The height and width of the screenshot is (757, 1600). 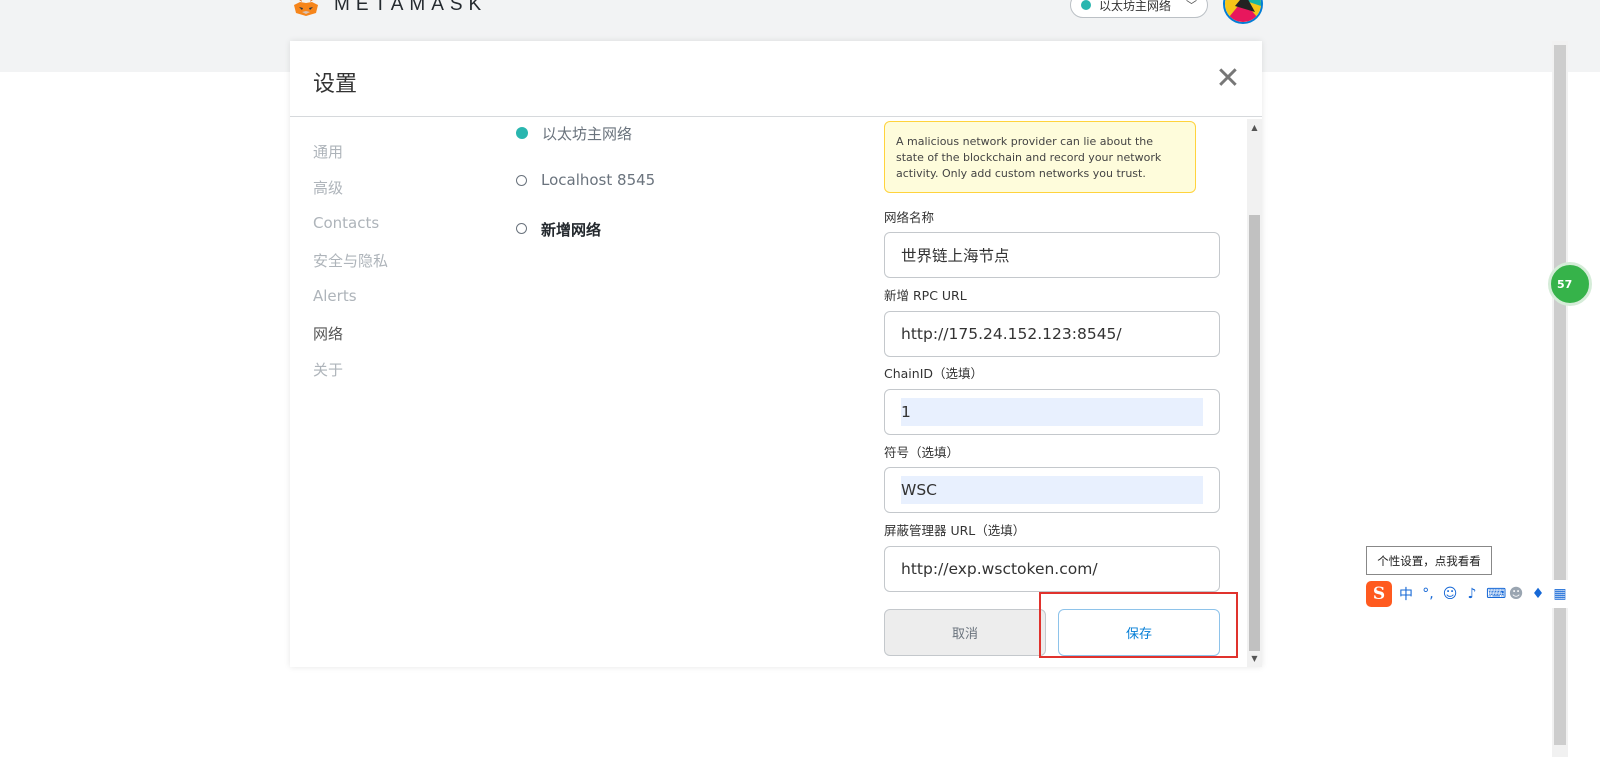 I want to click on page-title: 设置, so click(x=335, y=84).